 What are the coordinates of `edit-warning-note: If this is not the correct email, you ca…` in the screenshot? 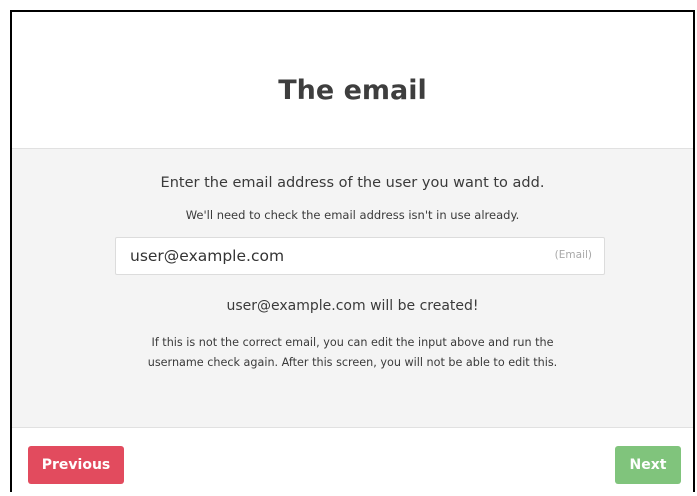 It's located at (352, 353).